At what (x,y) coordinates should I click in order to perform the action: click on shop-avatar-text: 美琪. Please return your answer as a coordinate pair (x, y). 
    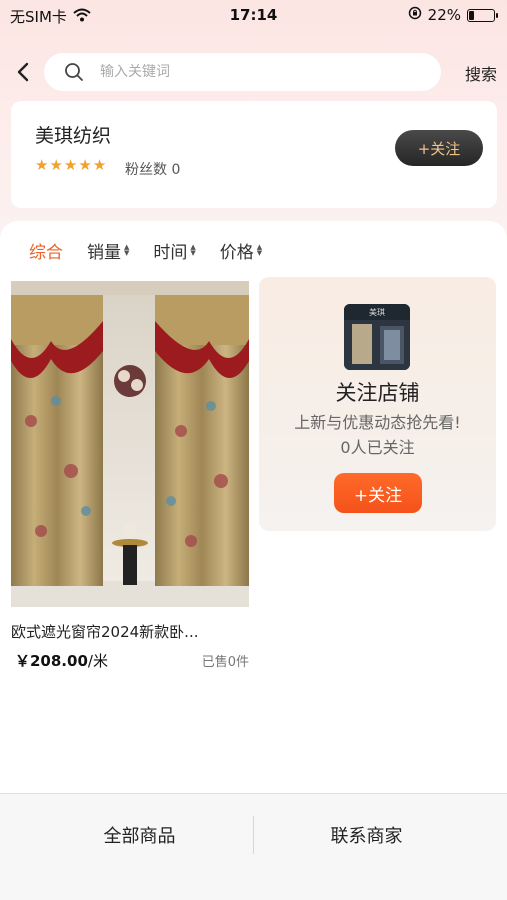
    Looking at the image, I should click on (377, 312).